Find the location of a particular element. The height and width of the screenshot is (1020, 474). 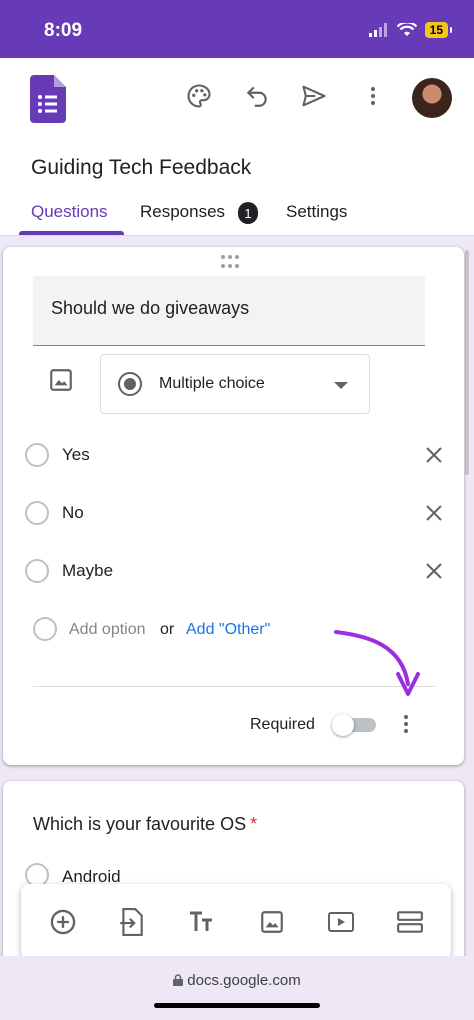

add-question-icon is located at coordinates (63, 922).